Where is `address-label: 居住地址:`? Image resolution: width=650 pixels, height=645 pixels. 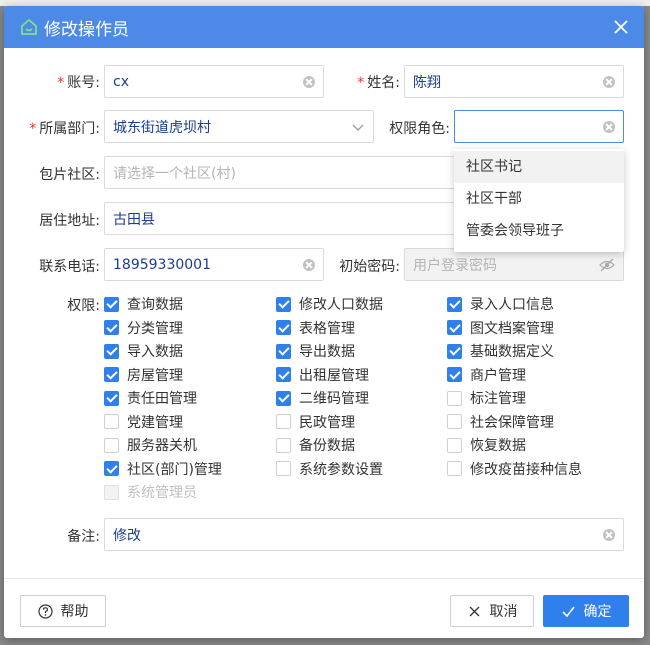
address-label: 居住地址: is located at coordinates (69, 221).